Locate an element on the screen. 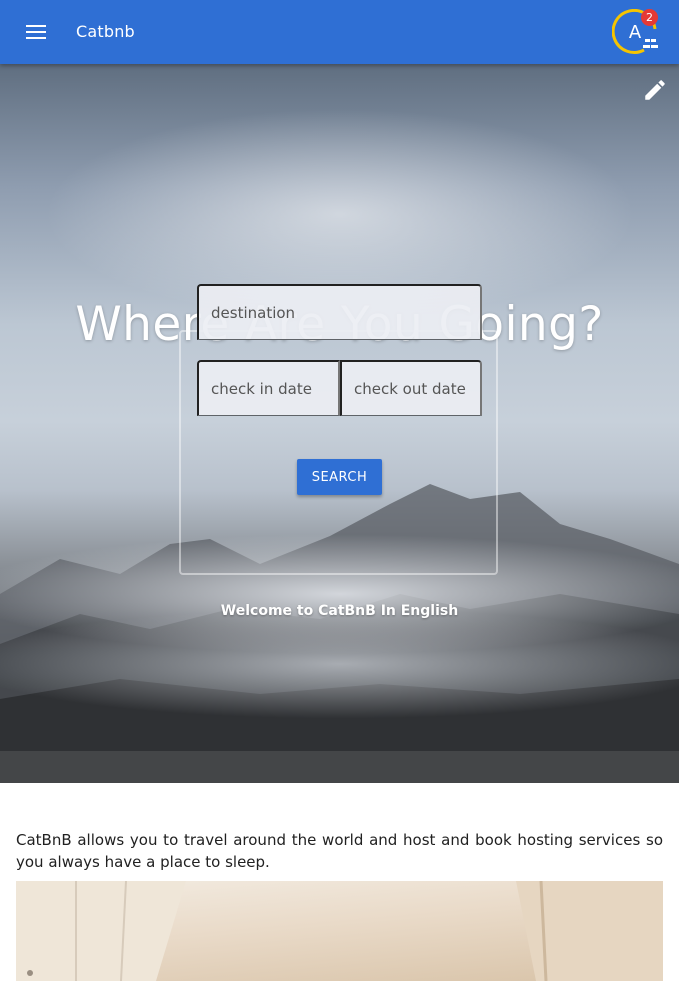  search-button: SEARCH is located at coordinates (339, 477).